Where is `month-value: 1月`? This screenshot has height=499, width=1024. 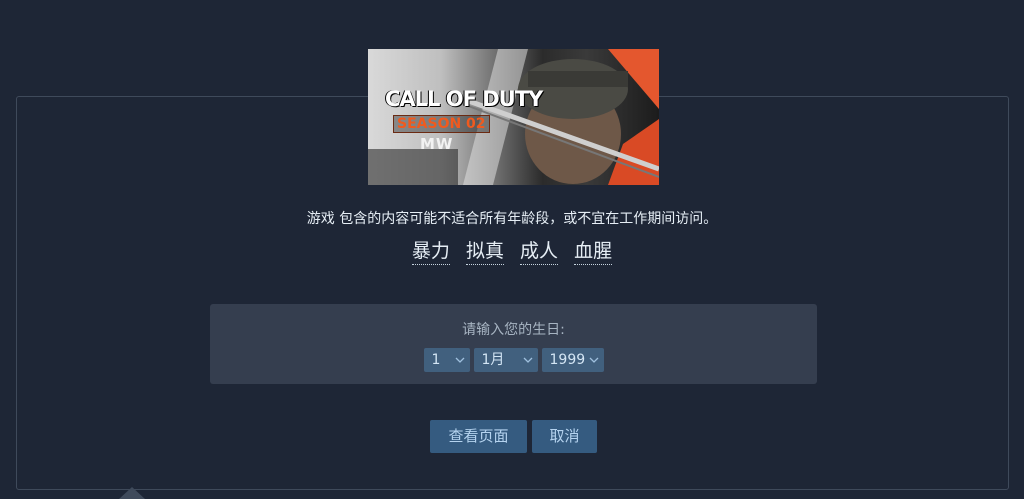
month-value: 1月 is located at coordinates (493, 360).